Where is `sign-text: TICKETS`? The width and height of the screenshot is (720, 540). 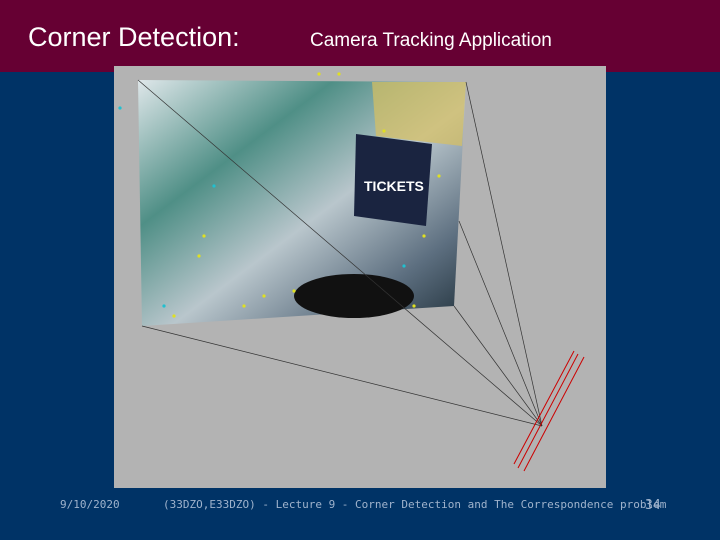 sign-text: TICKETS is located at coordinates (394, 186).